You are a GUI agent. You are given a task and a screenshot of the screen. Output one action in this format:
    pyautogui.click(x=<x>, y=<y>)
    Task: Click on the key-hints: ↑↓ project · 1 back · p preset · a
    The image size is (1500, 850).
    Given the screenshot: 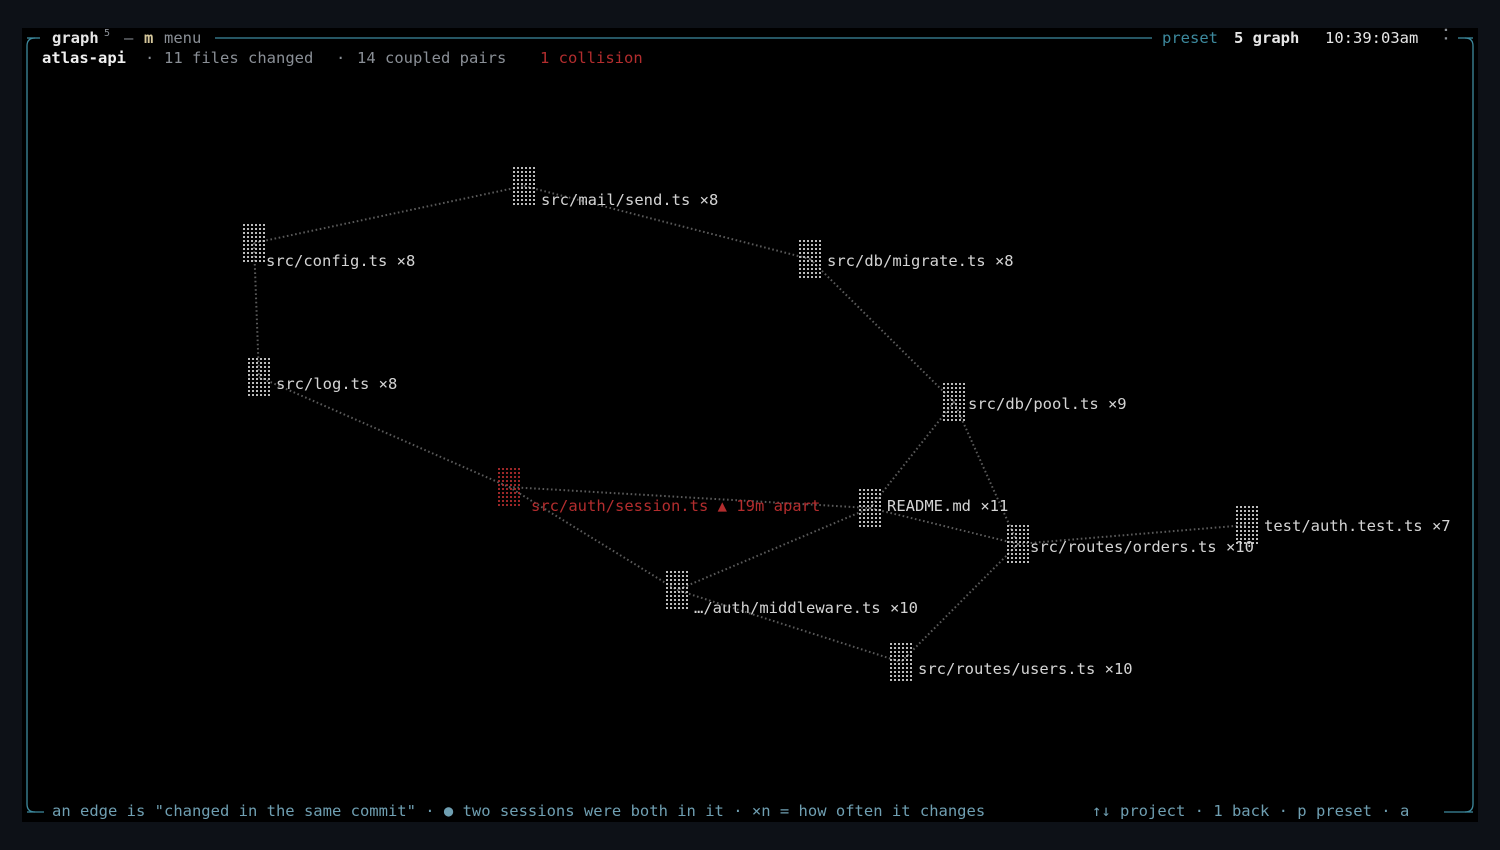 What is the action you would take?
    pyautogui.click(x=1250, y=811)
    